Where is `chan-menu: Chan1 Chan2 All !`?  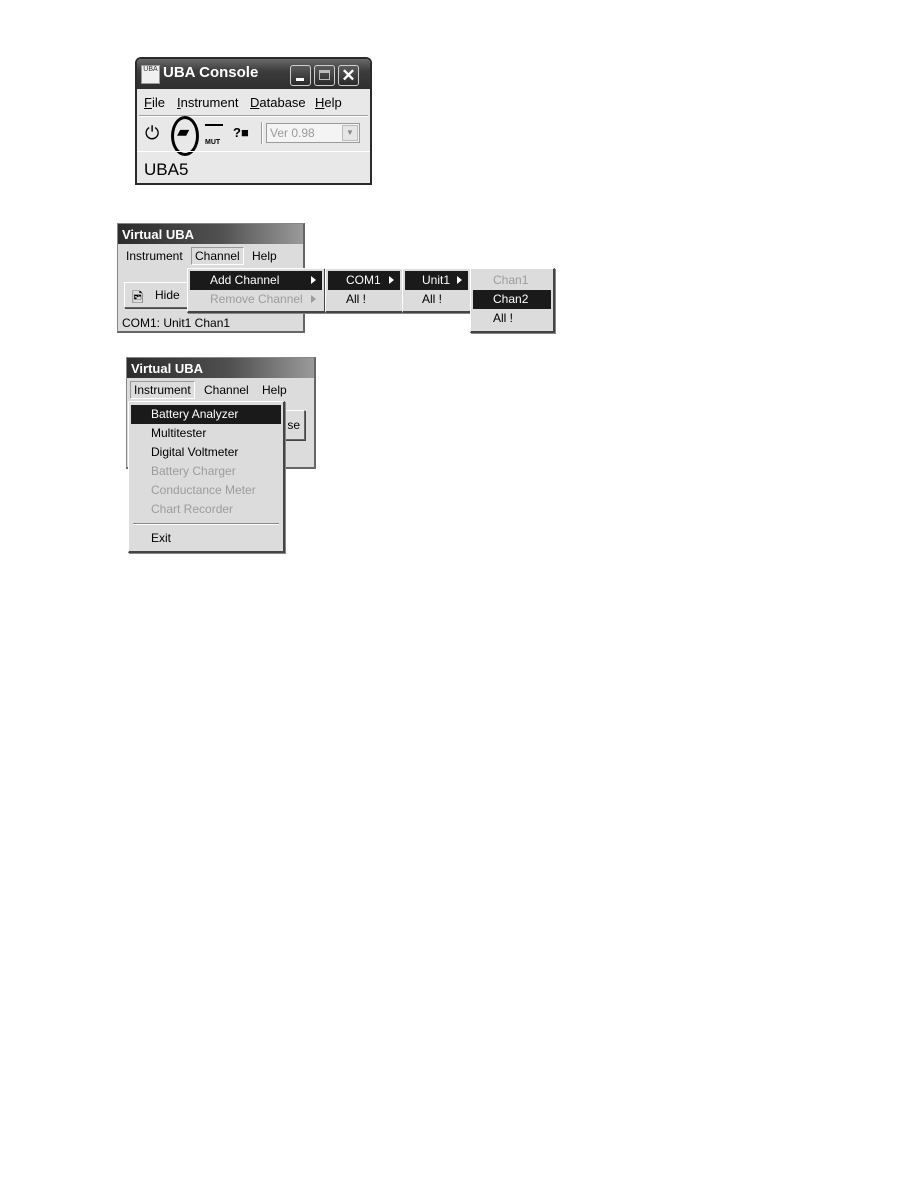 chan-menu: Chan1 Chan2 All ! is located at coordinates (512, 300).